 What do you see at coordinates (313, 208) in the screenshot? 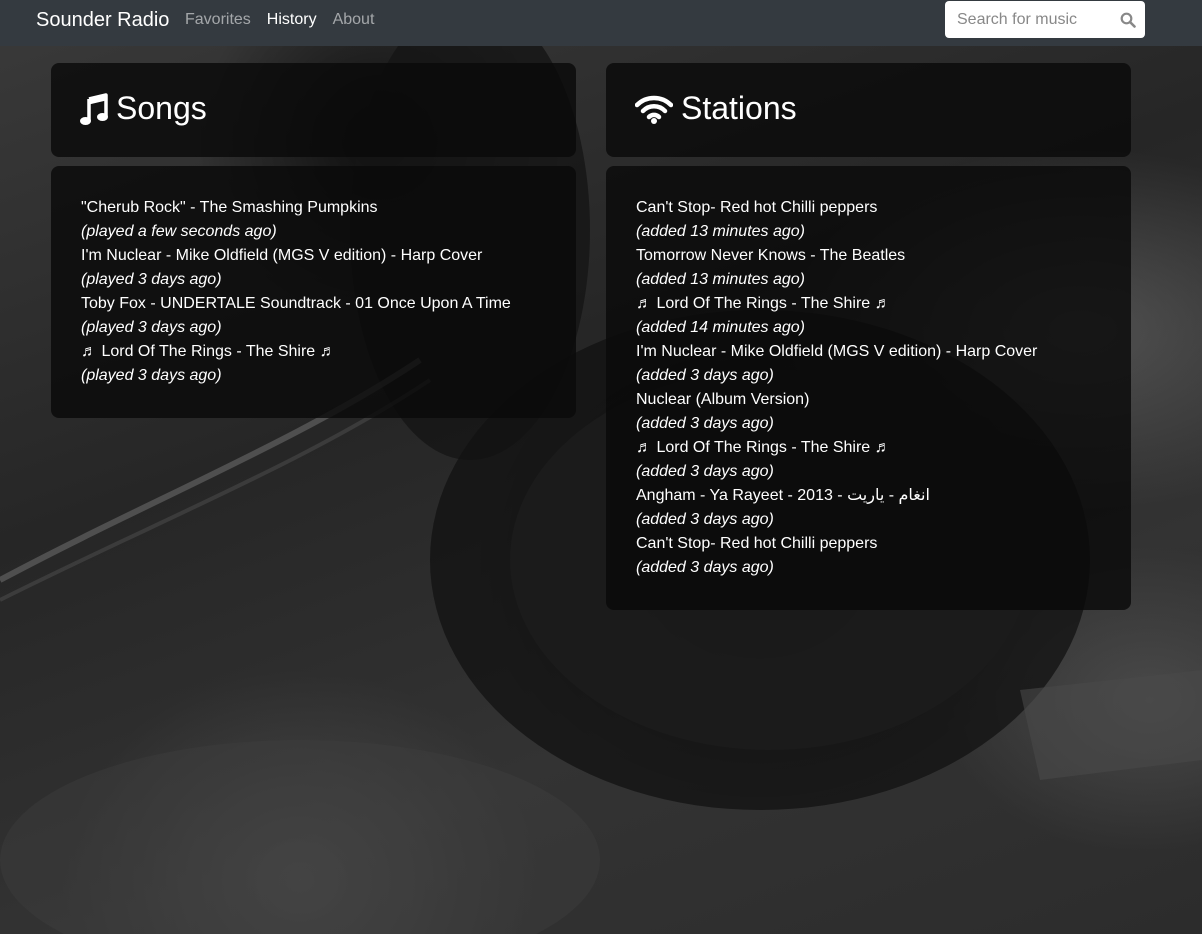
I see `song-name: "Cherub Rock" - The Smashing Pumpkins` at bounding box center [313, 208].